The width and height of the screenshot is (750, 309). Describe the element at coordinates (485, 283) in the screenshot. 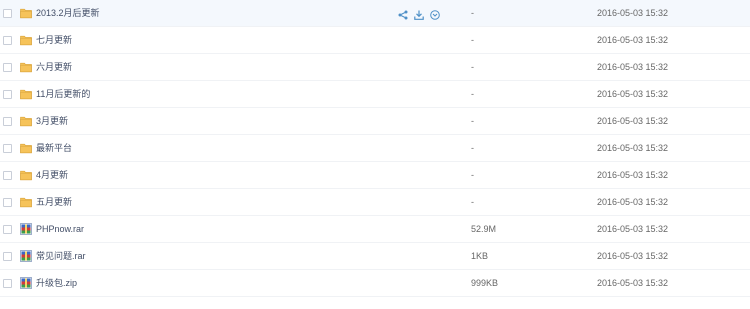

I see `file-size: 999KB` at that location.